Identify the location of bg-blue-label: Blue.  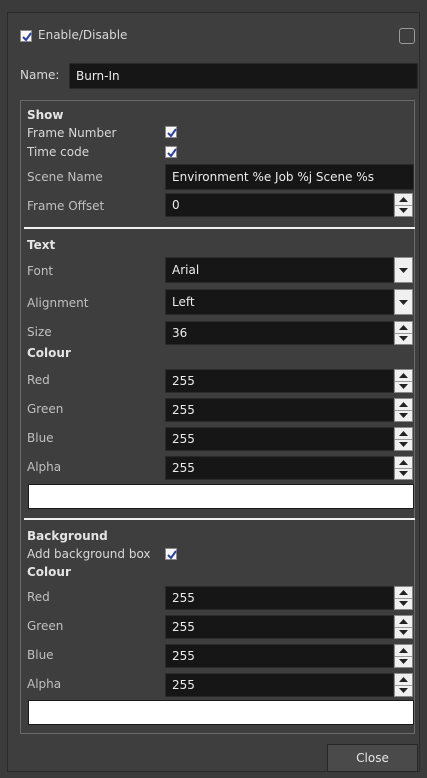
(40, 655).